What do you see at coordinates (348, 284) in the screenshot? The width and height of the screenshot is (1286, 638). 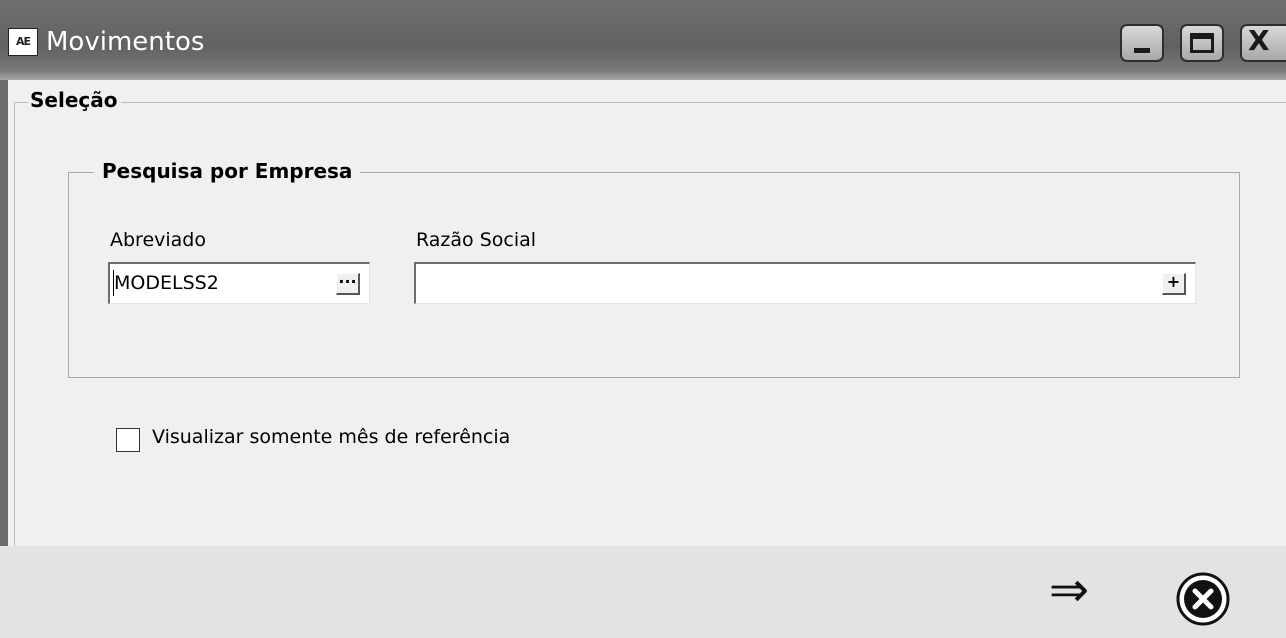 I see `abreviado-lookup-button: ···` at bounding box center [348, 284].